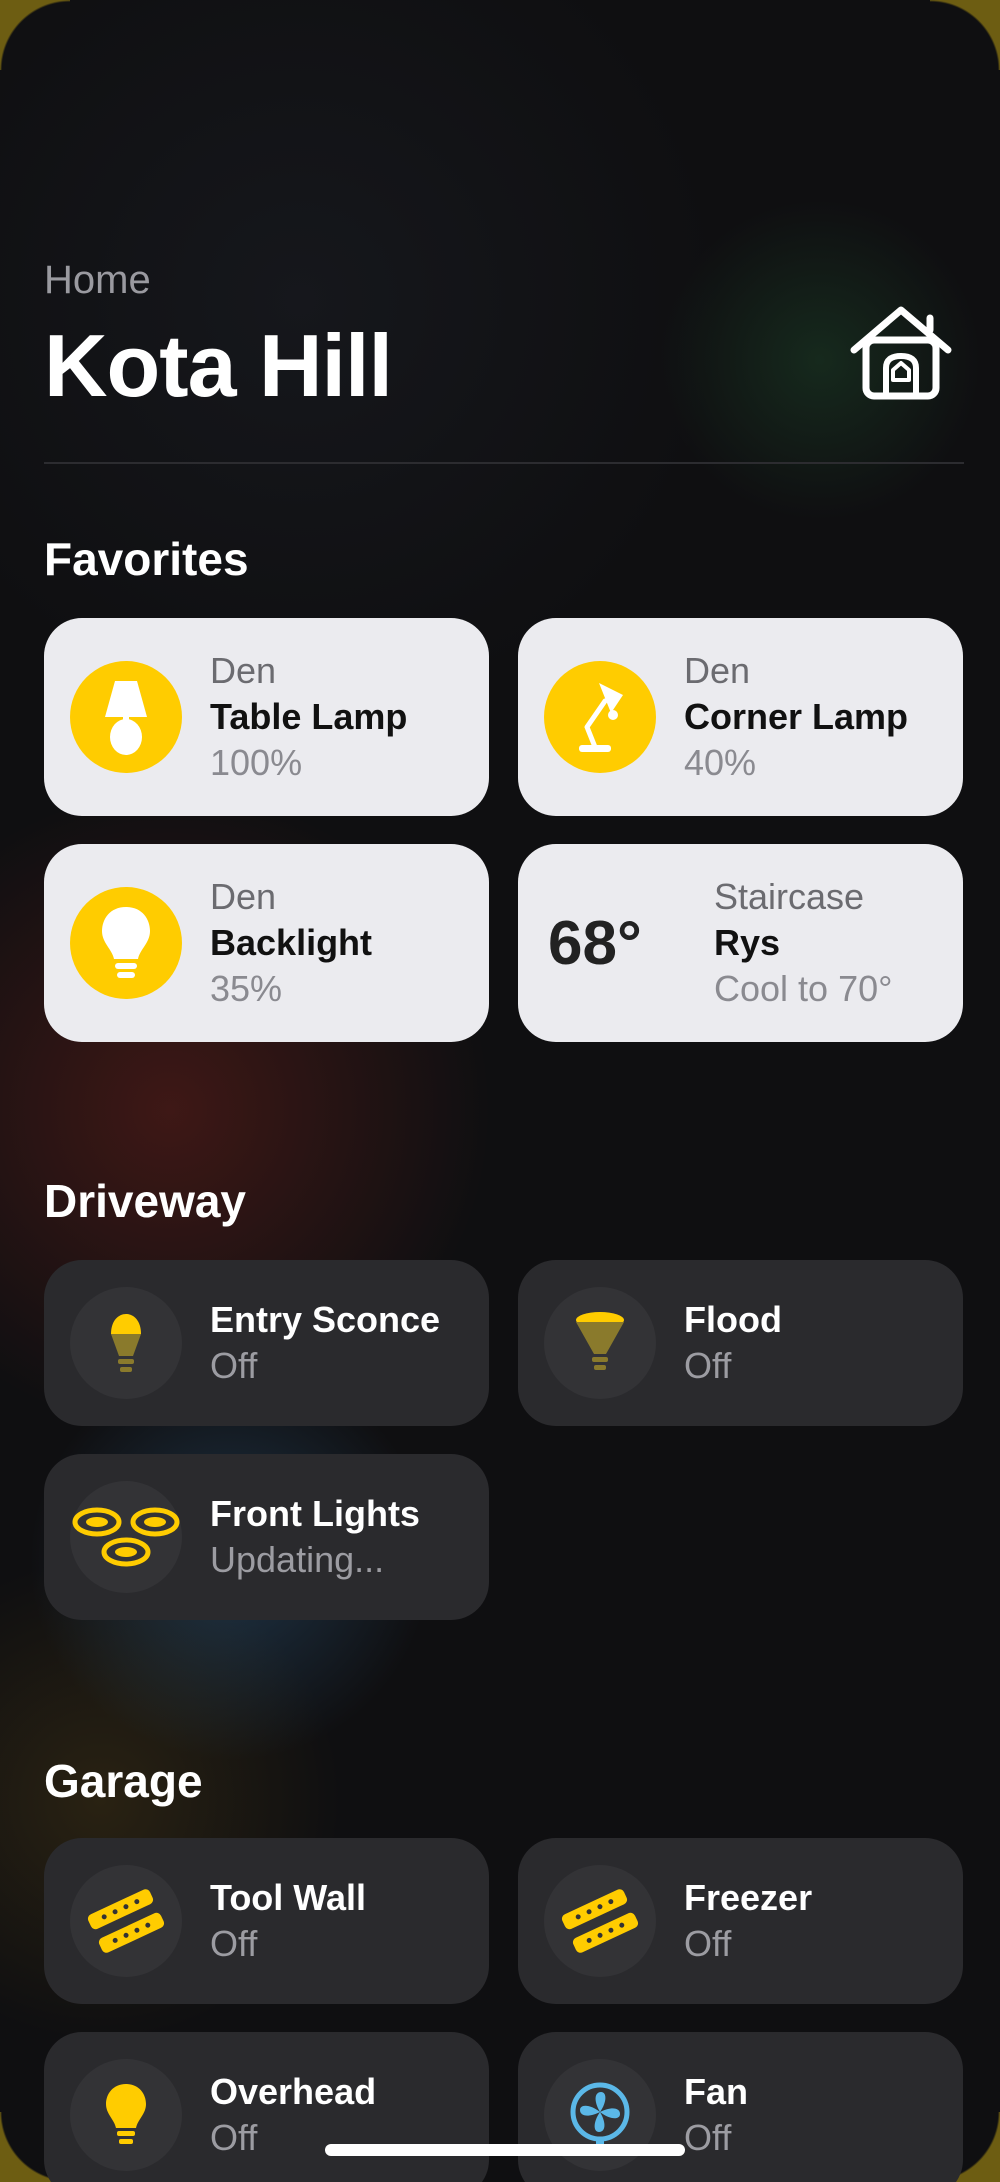 The image size is (1000, 2182). I want to click on house-icon, so click(901, 350).